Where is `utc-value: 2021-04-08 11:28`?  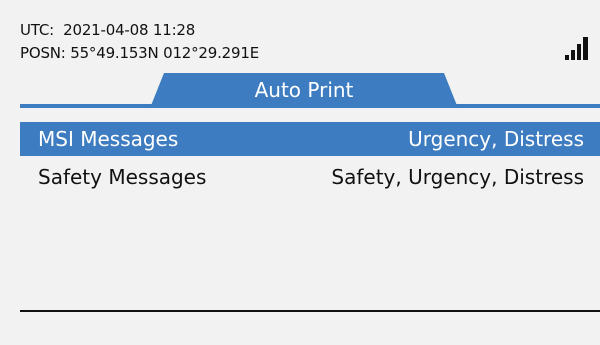 utc-value: 2021-04-08 11:28 is located at coordinates (129, 30).